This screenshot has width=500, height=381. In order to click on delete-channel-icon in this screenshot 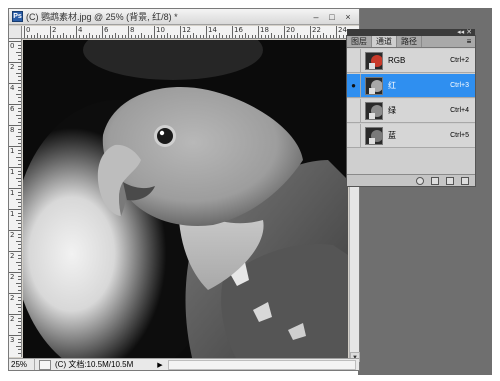, I will do `click(465, 180)`.